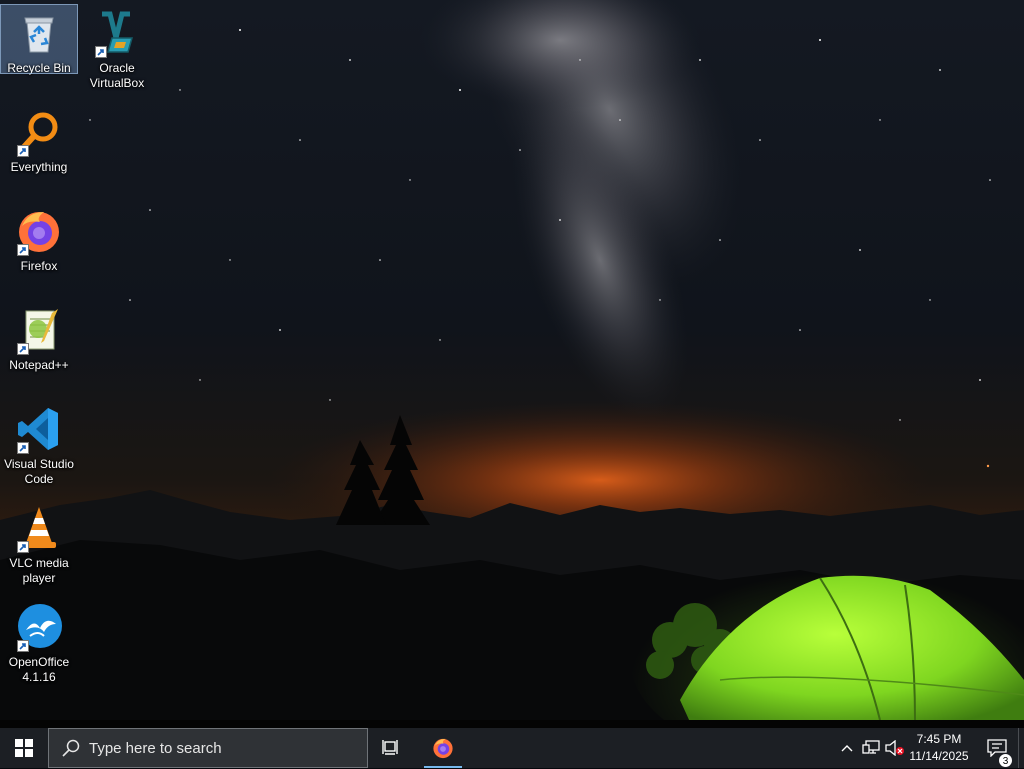  I want to click on virtualbox-icon, so click(117, 33).